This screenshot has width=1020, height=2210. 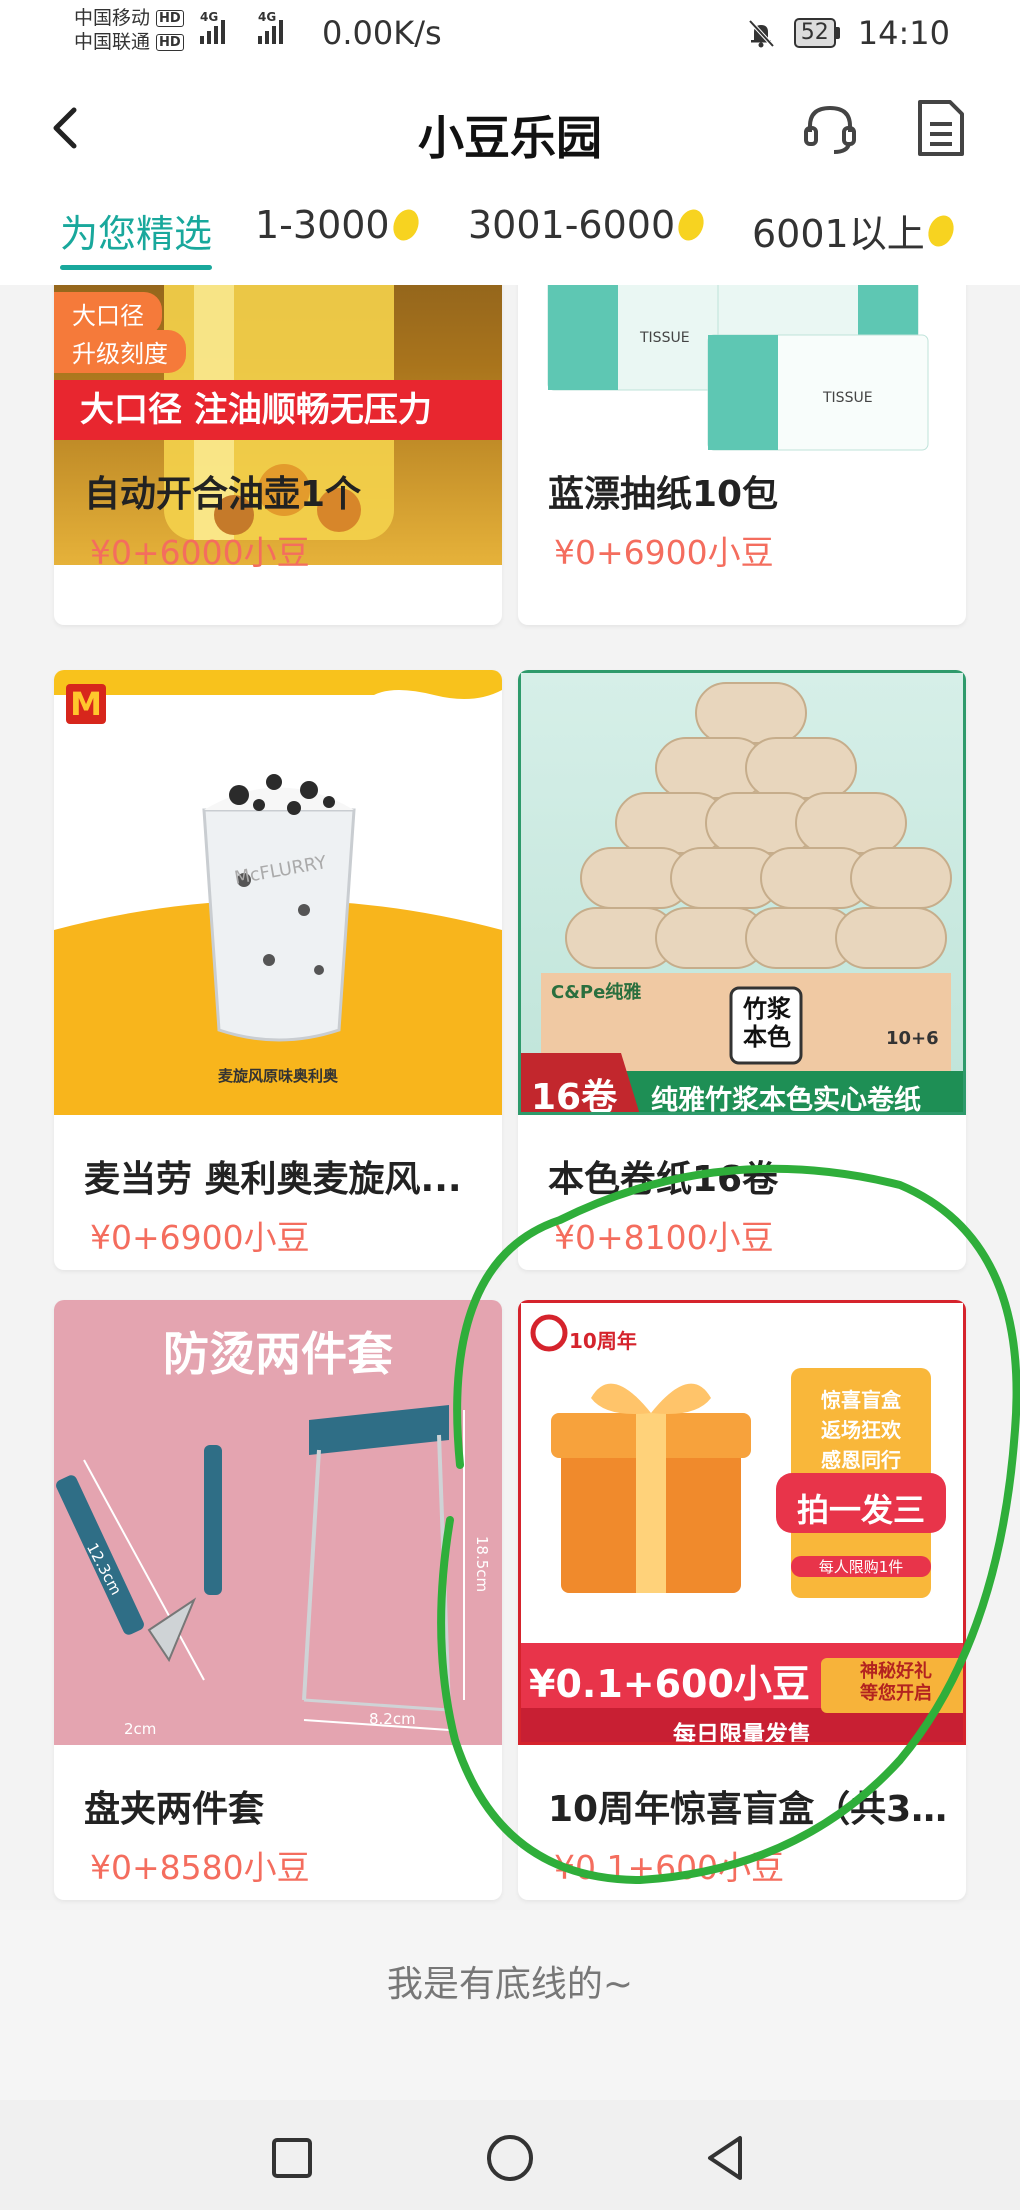 What do you see at coordinates (223, 494) in the screenshot?
I see `product-name: 自动开合油壶1个` at bounding box center [223, 494].